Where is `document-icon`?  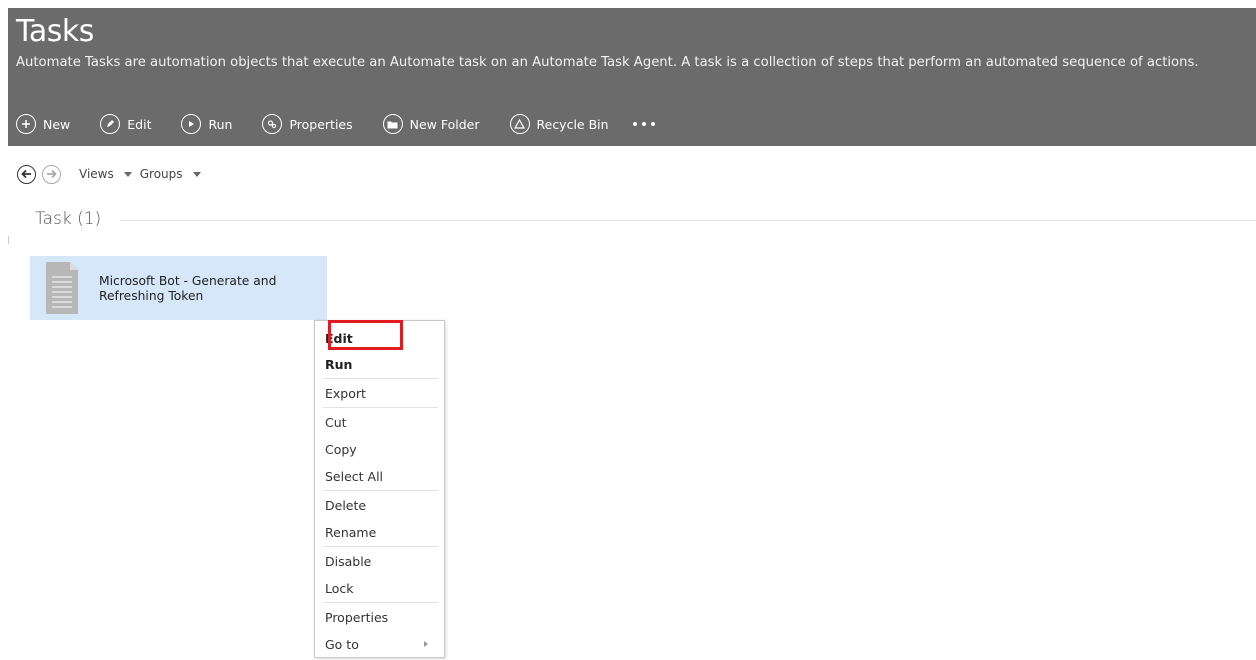 document-icon is located at coordinates (62, 288).